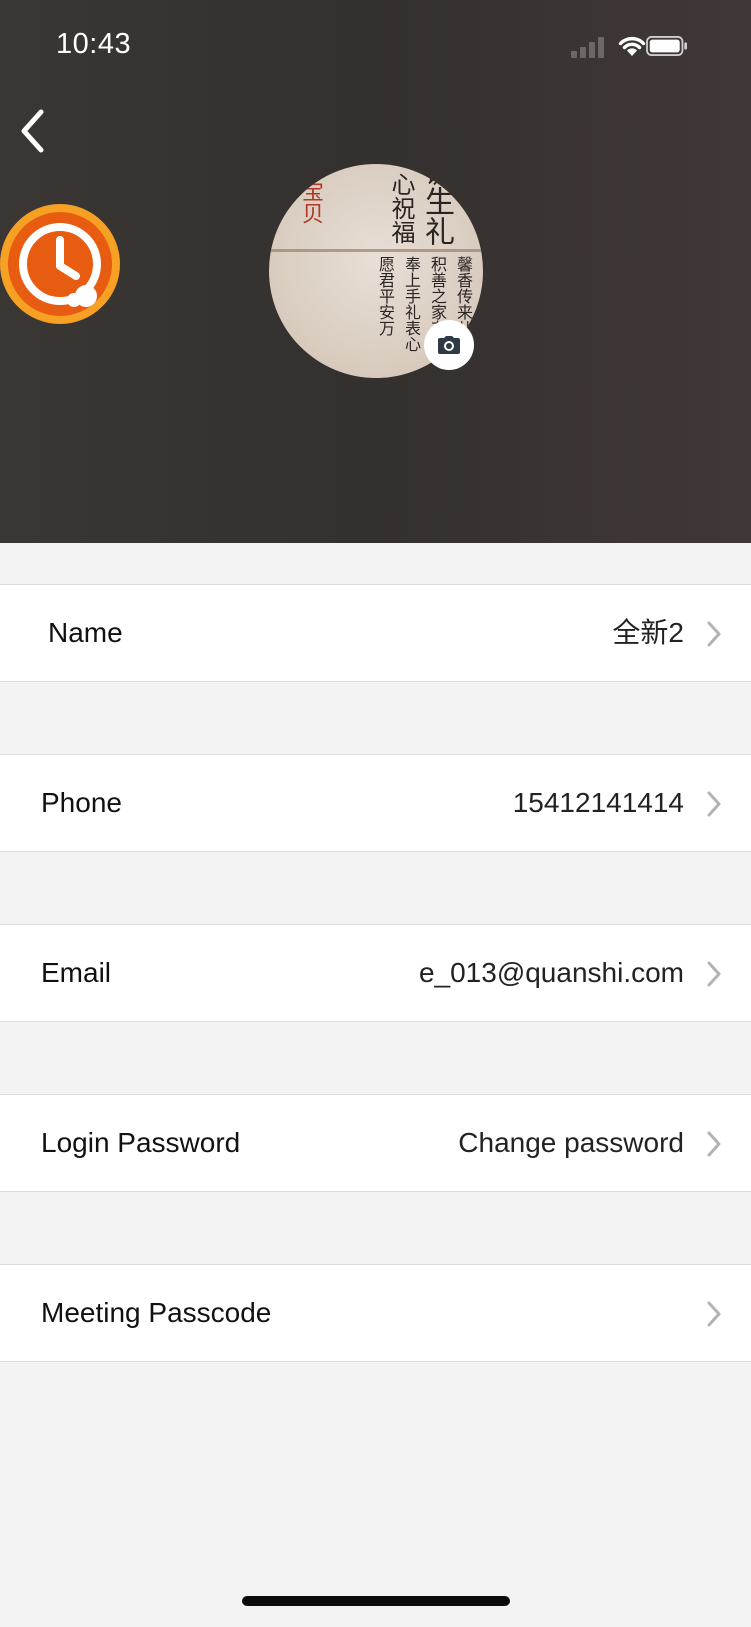 Image resolution: width=751 pixels, height=1627 pixels. I want to click on chevron-left-icon, so click(32, 131).